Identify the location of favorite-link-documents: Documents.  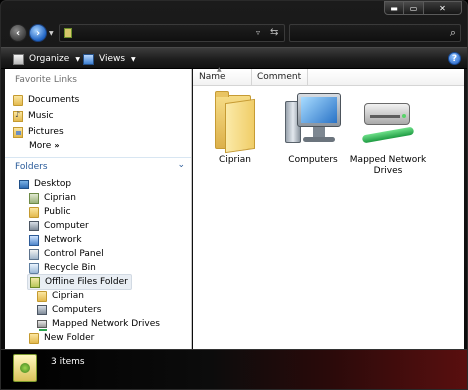
(46, 100).